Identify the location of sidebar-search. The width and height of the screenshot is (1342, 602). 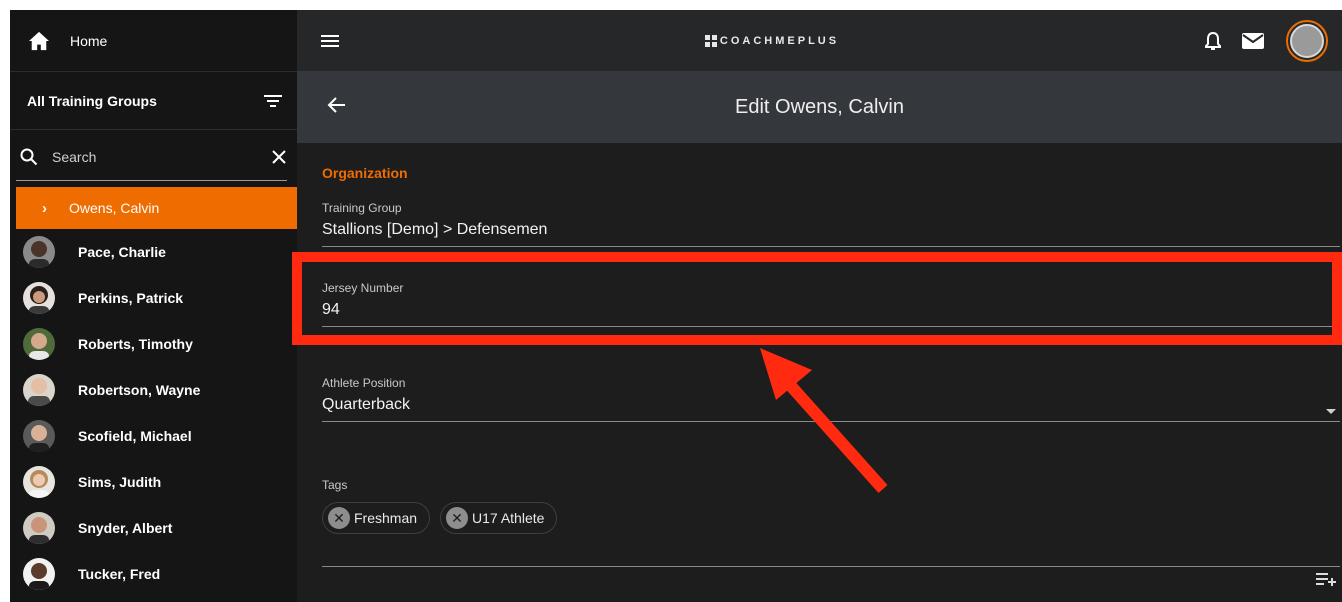
(153, 157).